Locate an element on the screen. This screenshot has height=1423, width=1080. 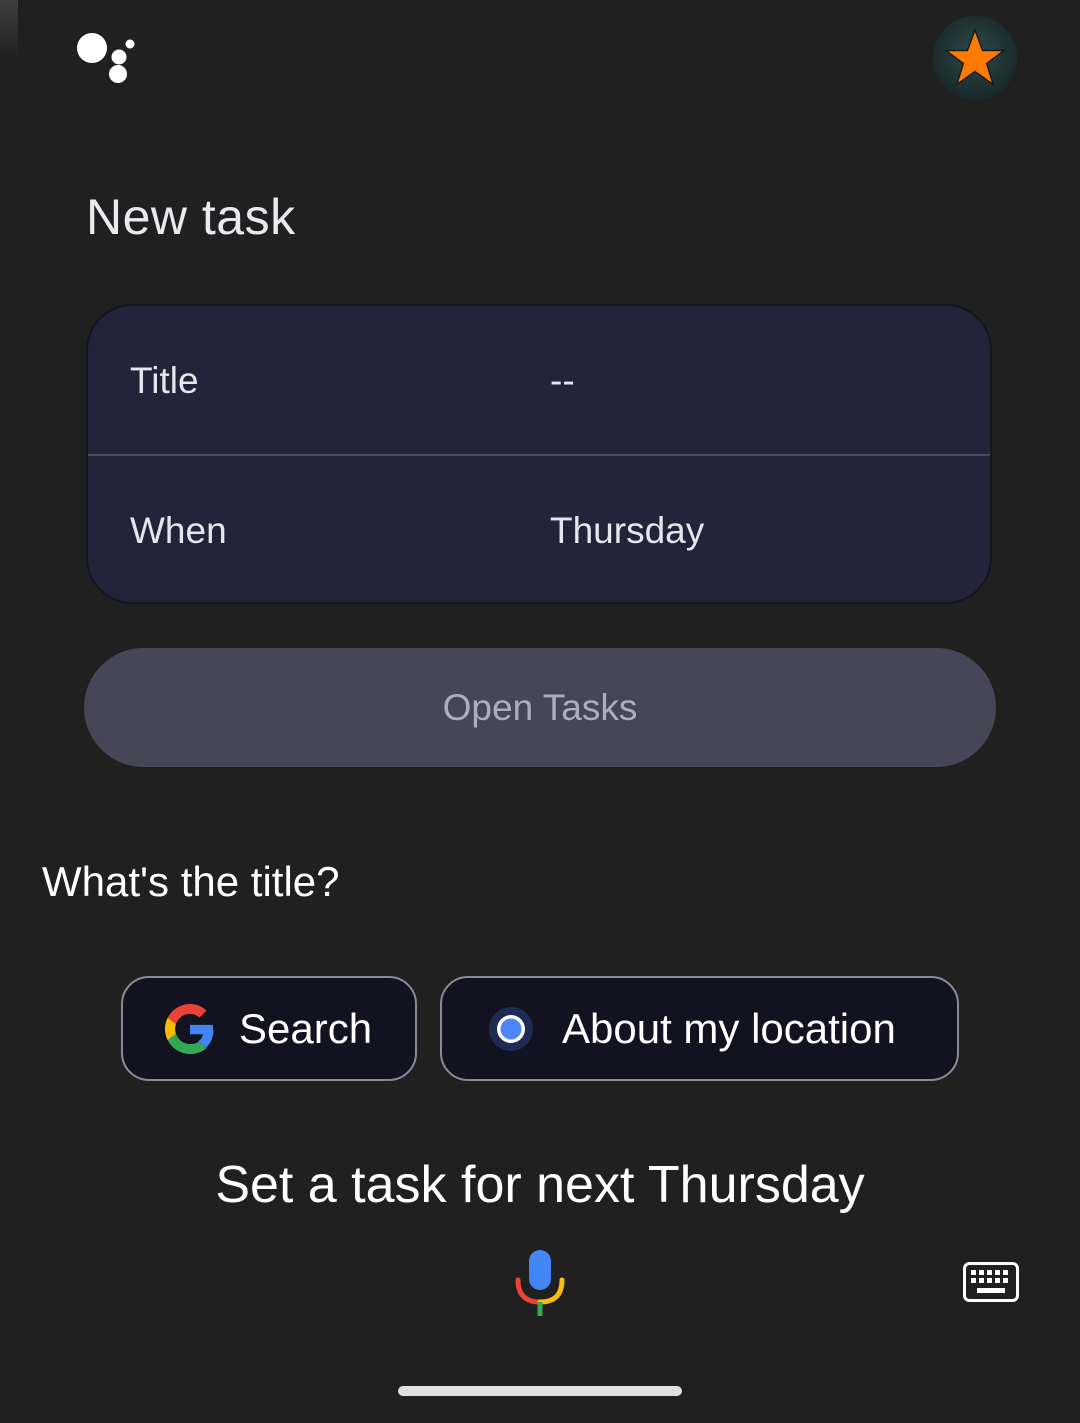
search-chip-label: Search is located at coordinates (306, 1028).